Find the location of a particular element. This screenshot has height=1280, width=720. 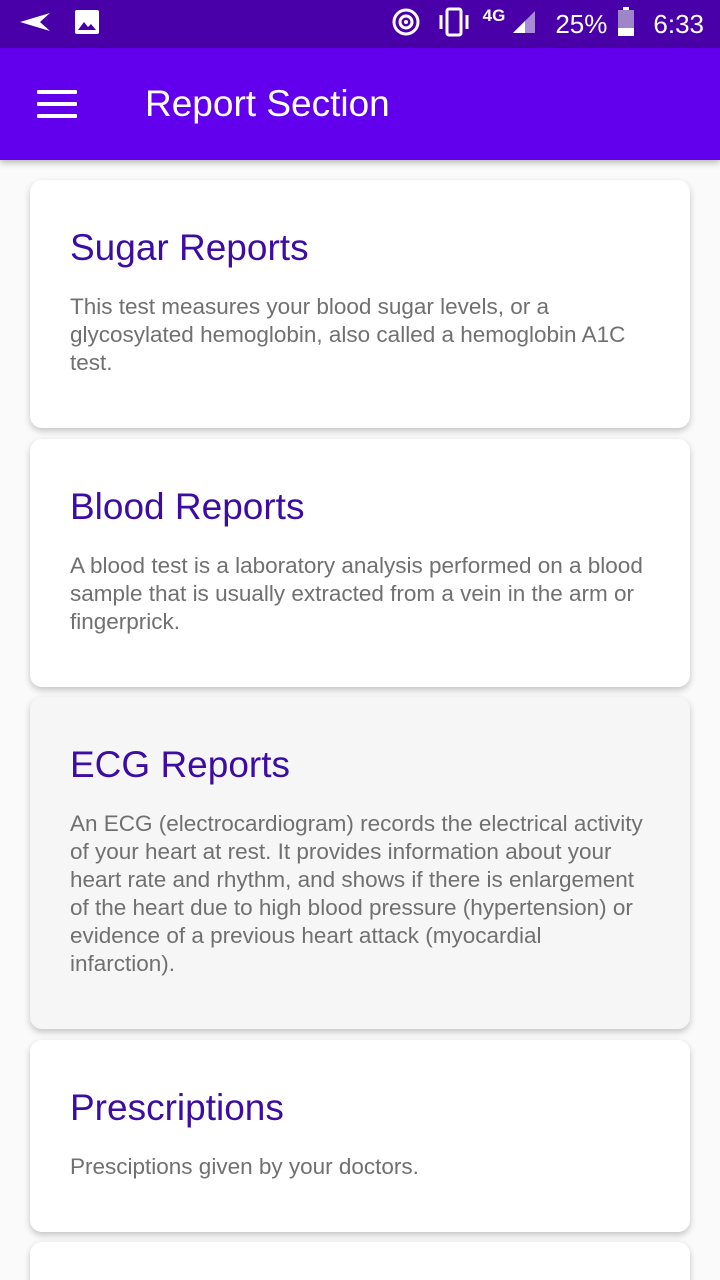

send-icon is located at coordinates (35, 24).